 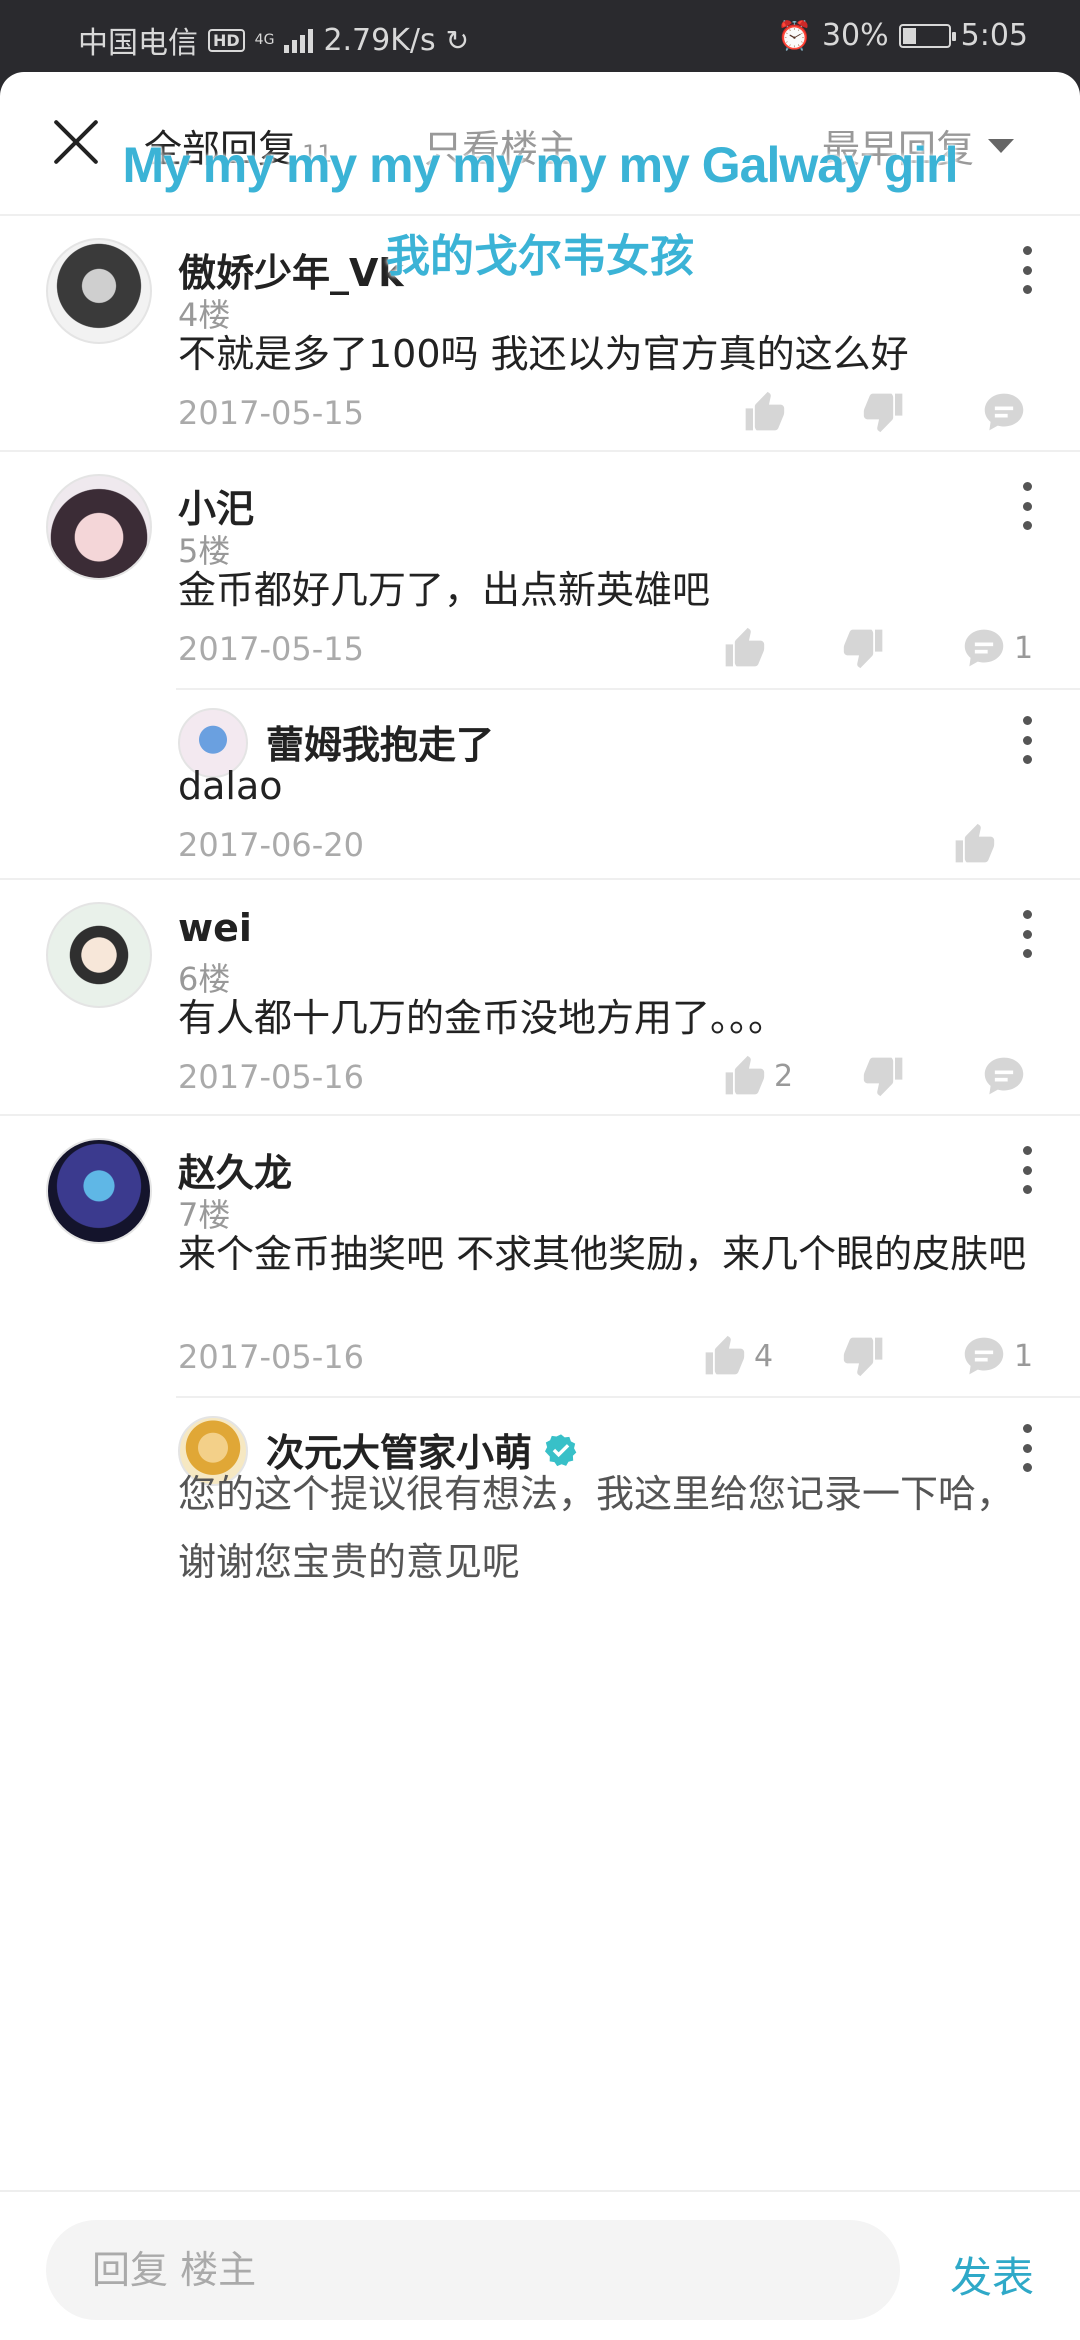 I want to click on comment-text: 不就是多了100吗 我还以为官方真的这么好, so click(x=543, y=354).